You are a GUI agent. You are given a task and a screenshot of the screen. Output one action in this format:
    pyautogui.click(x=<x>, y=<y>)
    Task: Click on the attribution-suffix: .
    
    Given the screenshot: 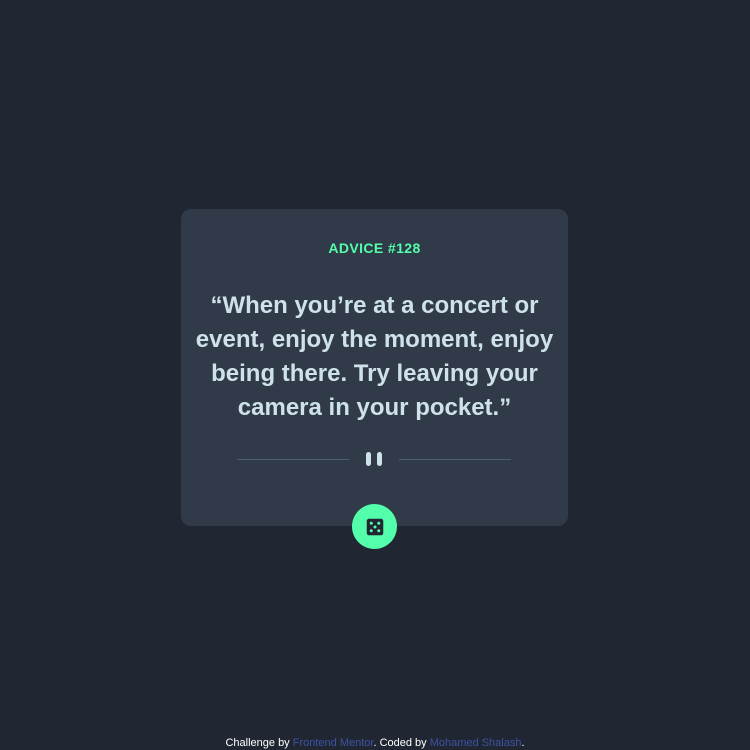 What is the action you would take?
    pyautogui.click(x=523, y=743)
    